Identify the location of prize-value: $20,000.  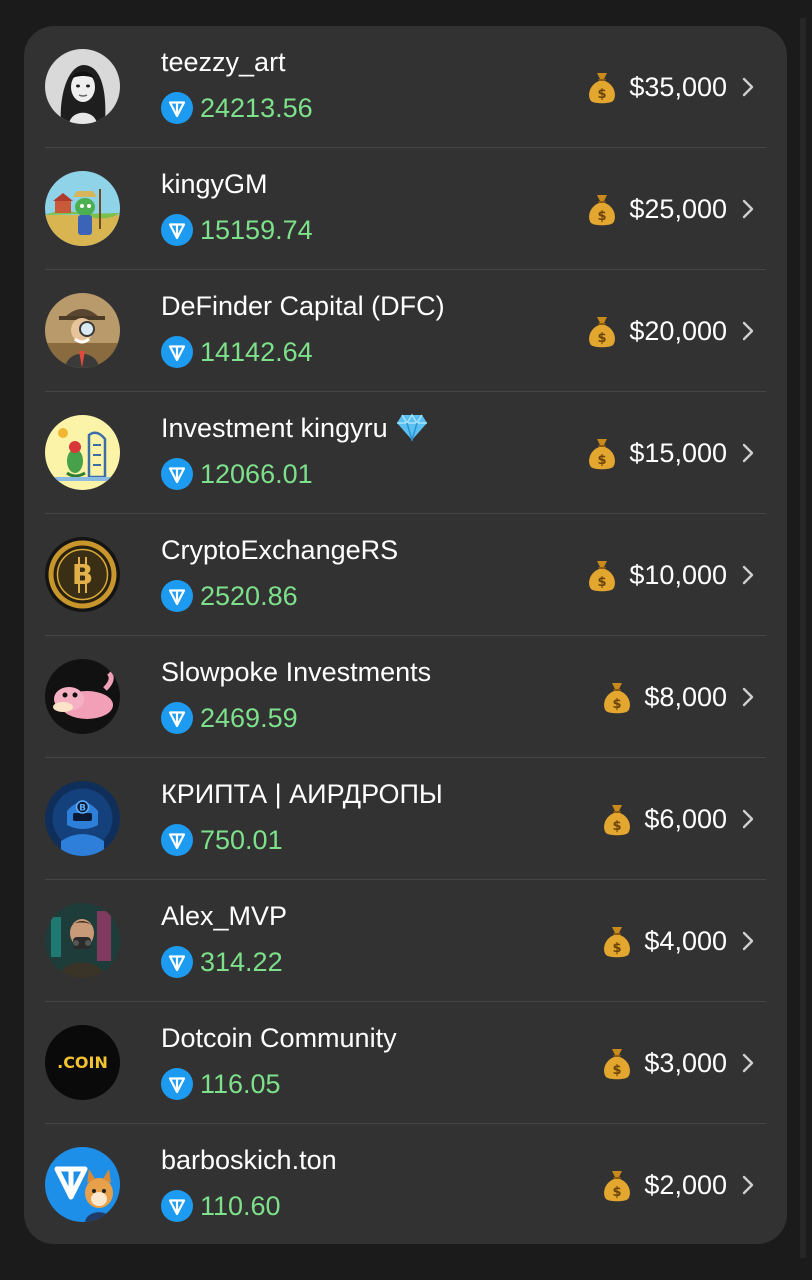
(678, 331).